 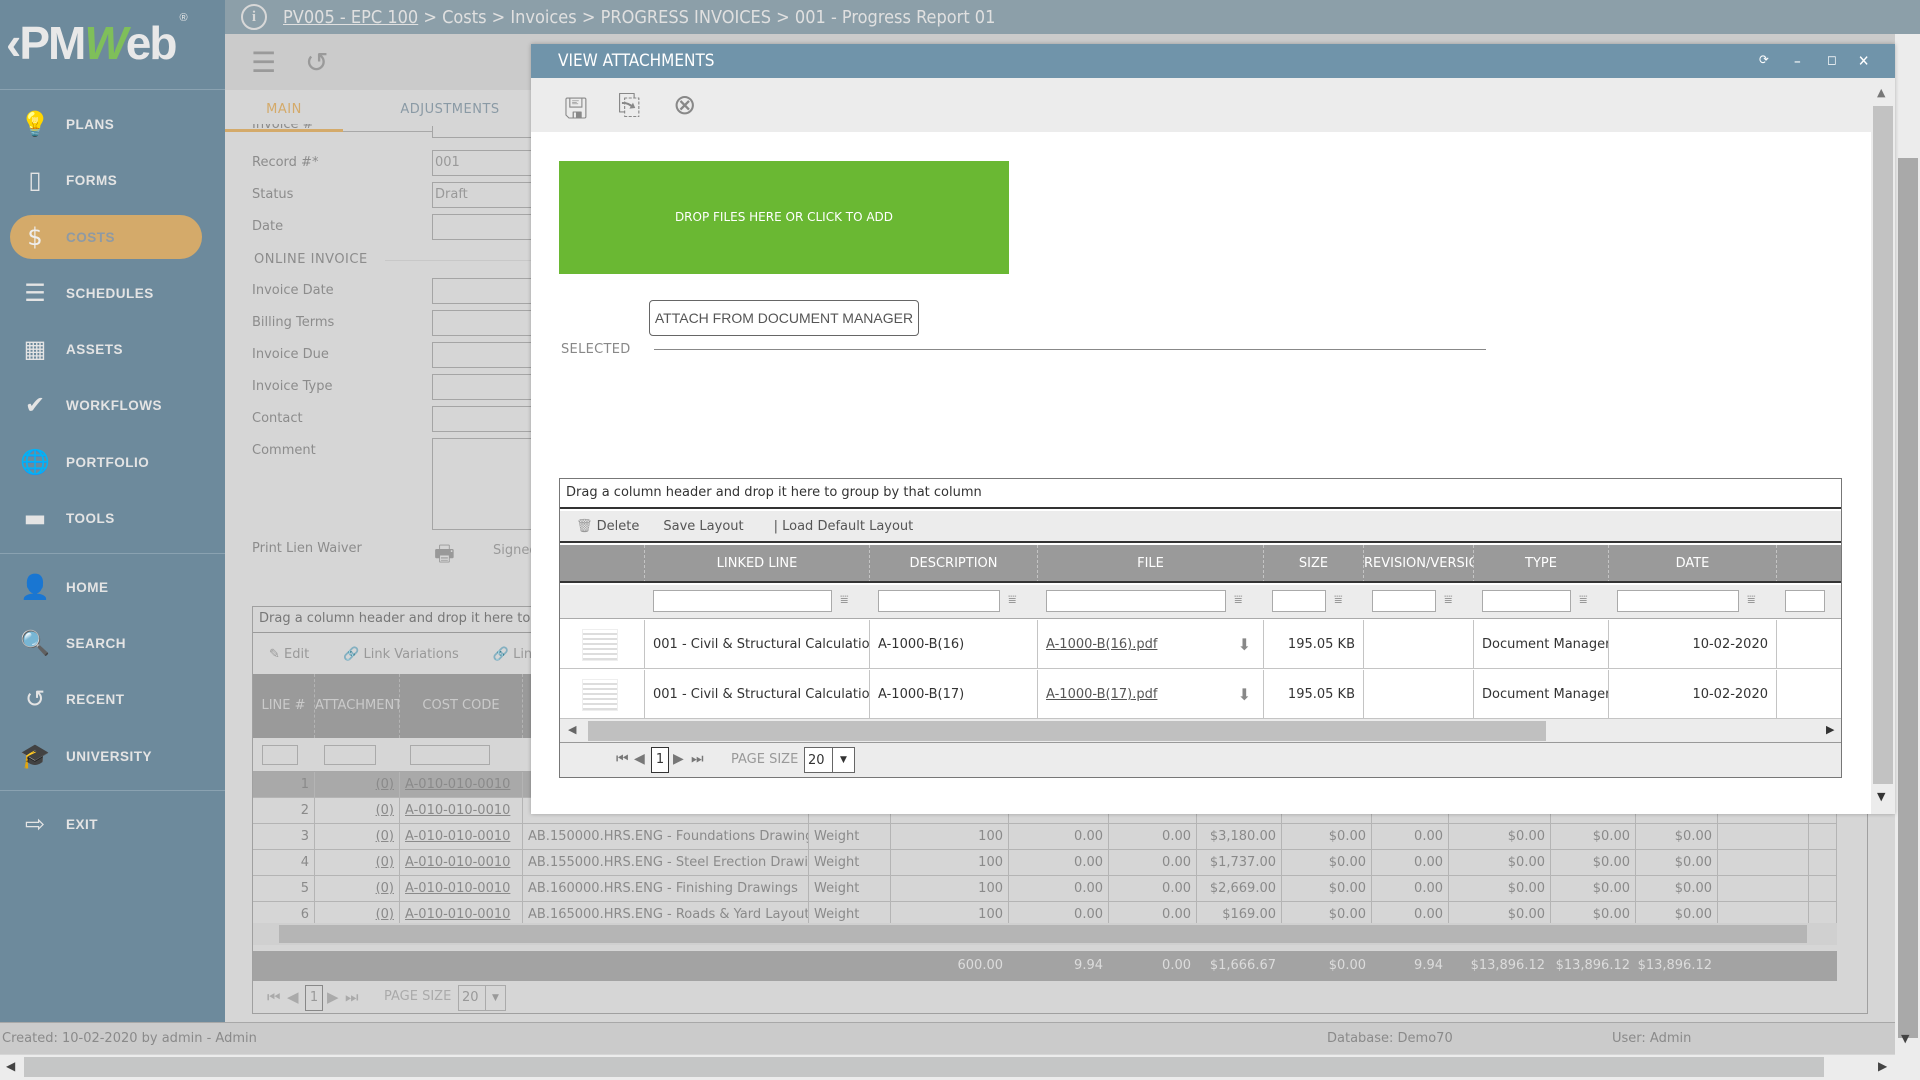 I want to click on save-icon: 🖫, so click(x=576, y=112).